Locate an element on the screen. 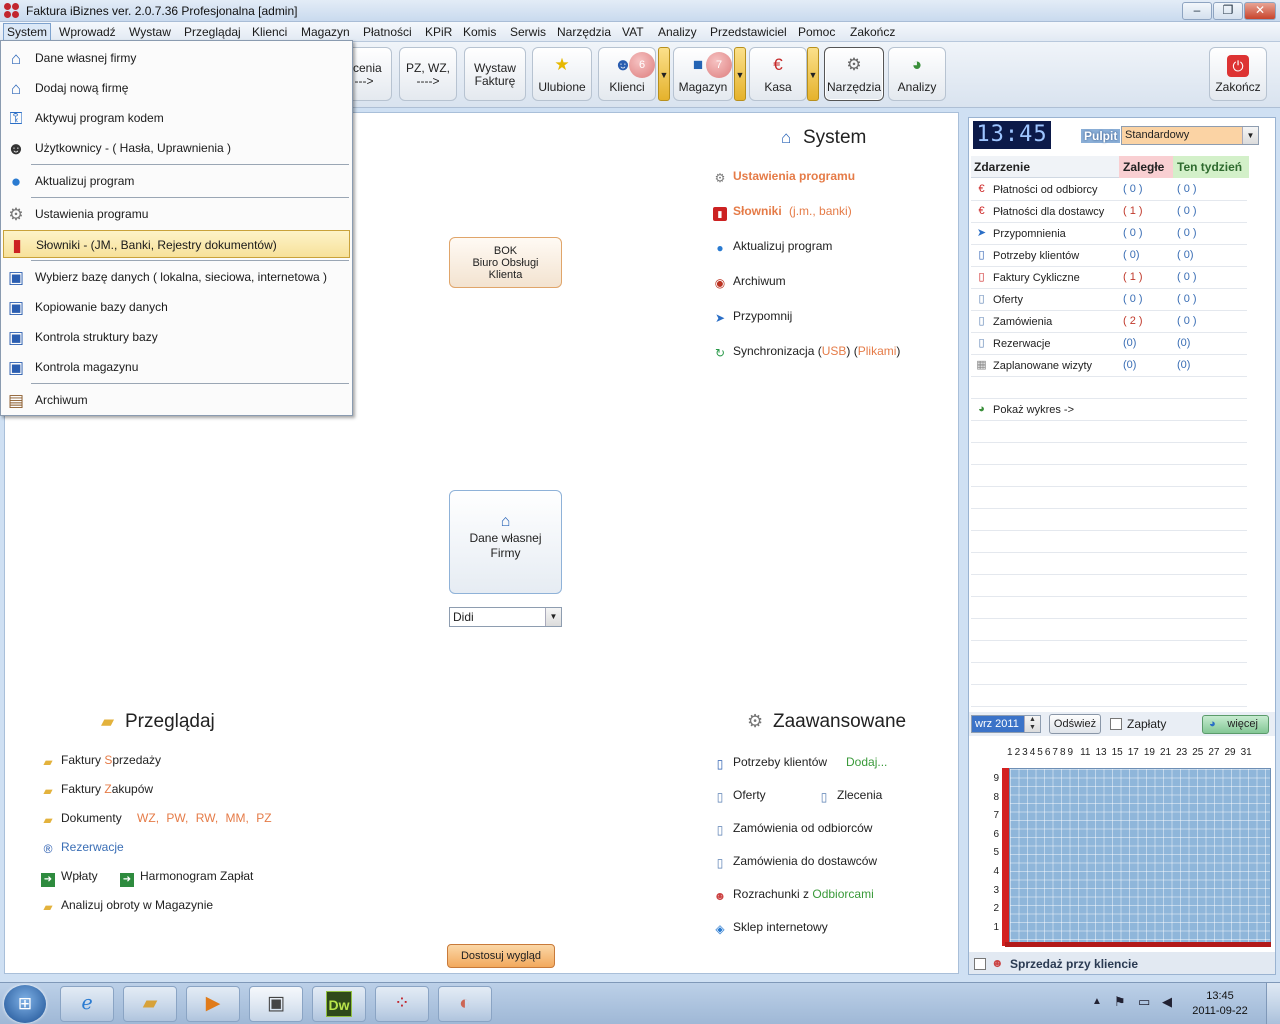  menu-kontrola-struktury: ▣ Kontrola struktury bazy is located at coordinates (176, 337).